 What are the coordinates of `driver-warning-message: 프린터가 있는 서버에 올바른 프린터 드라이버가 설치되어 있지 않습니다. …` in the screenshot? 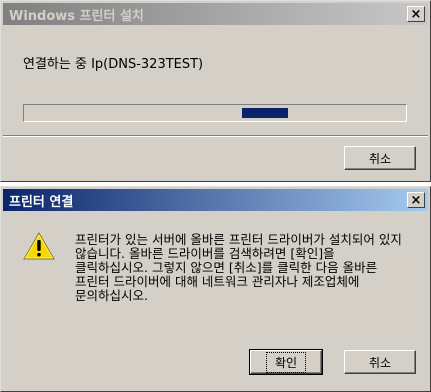 It's located at (238, 267).